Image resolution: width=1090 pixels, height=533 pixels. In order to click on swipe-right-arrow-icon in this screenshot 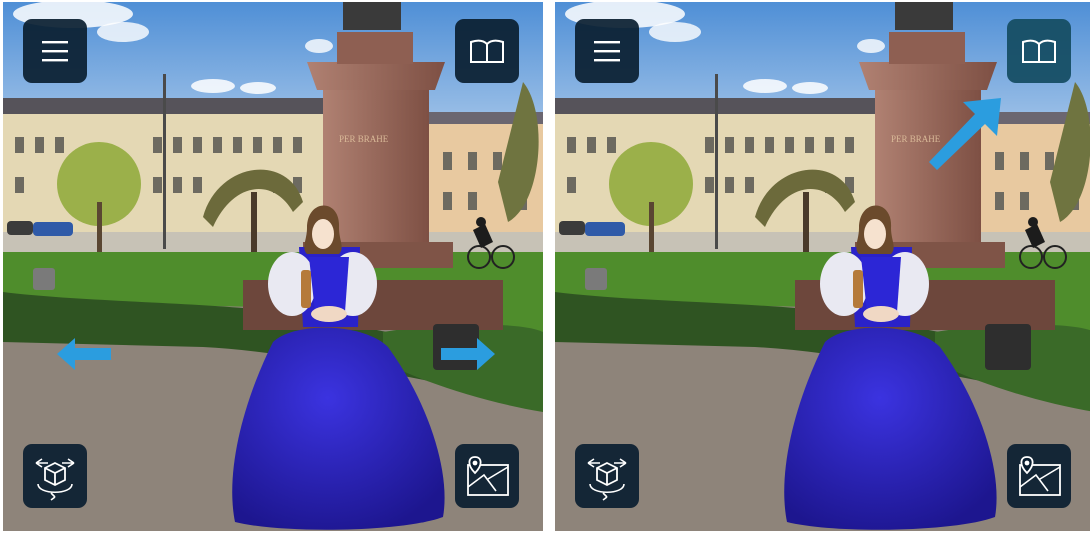, I will do `click(468, 354)`.